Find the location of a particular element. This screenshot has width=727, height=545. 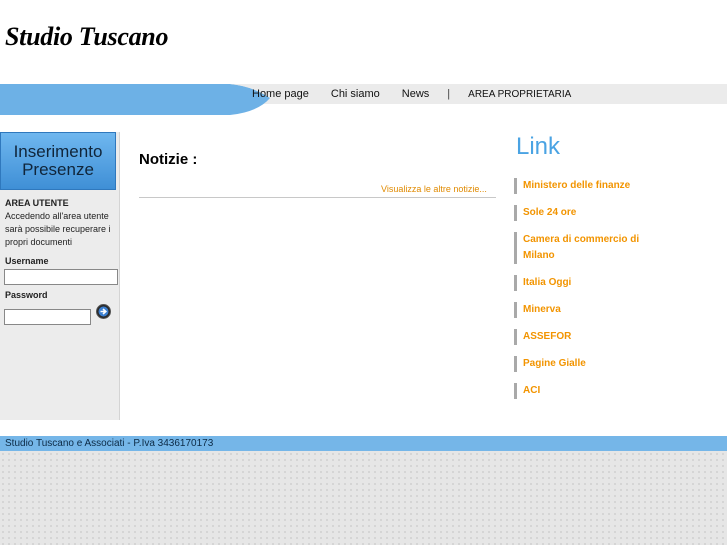

login-submit-button is located at coordinates (103, 311).